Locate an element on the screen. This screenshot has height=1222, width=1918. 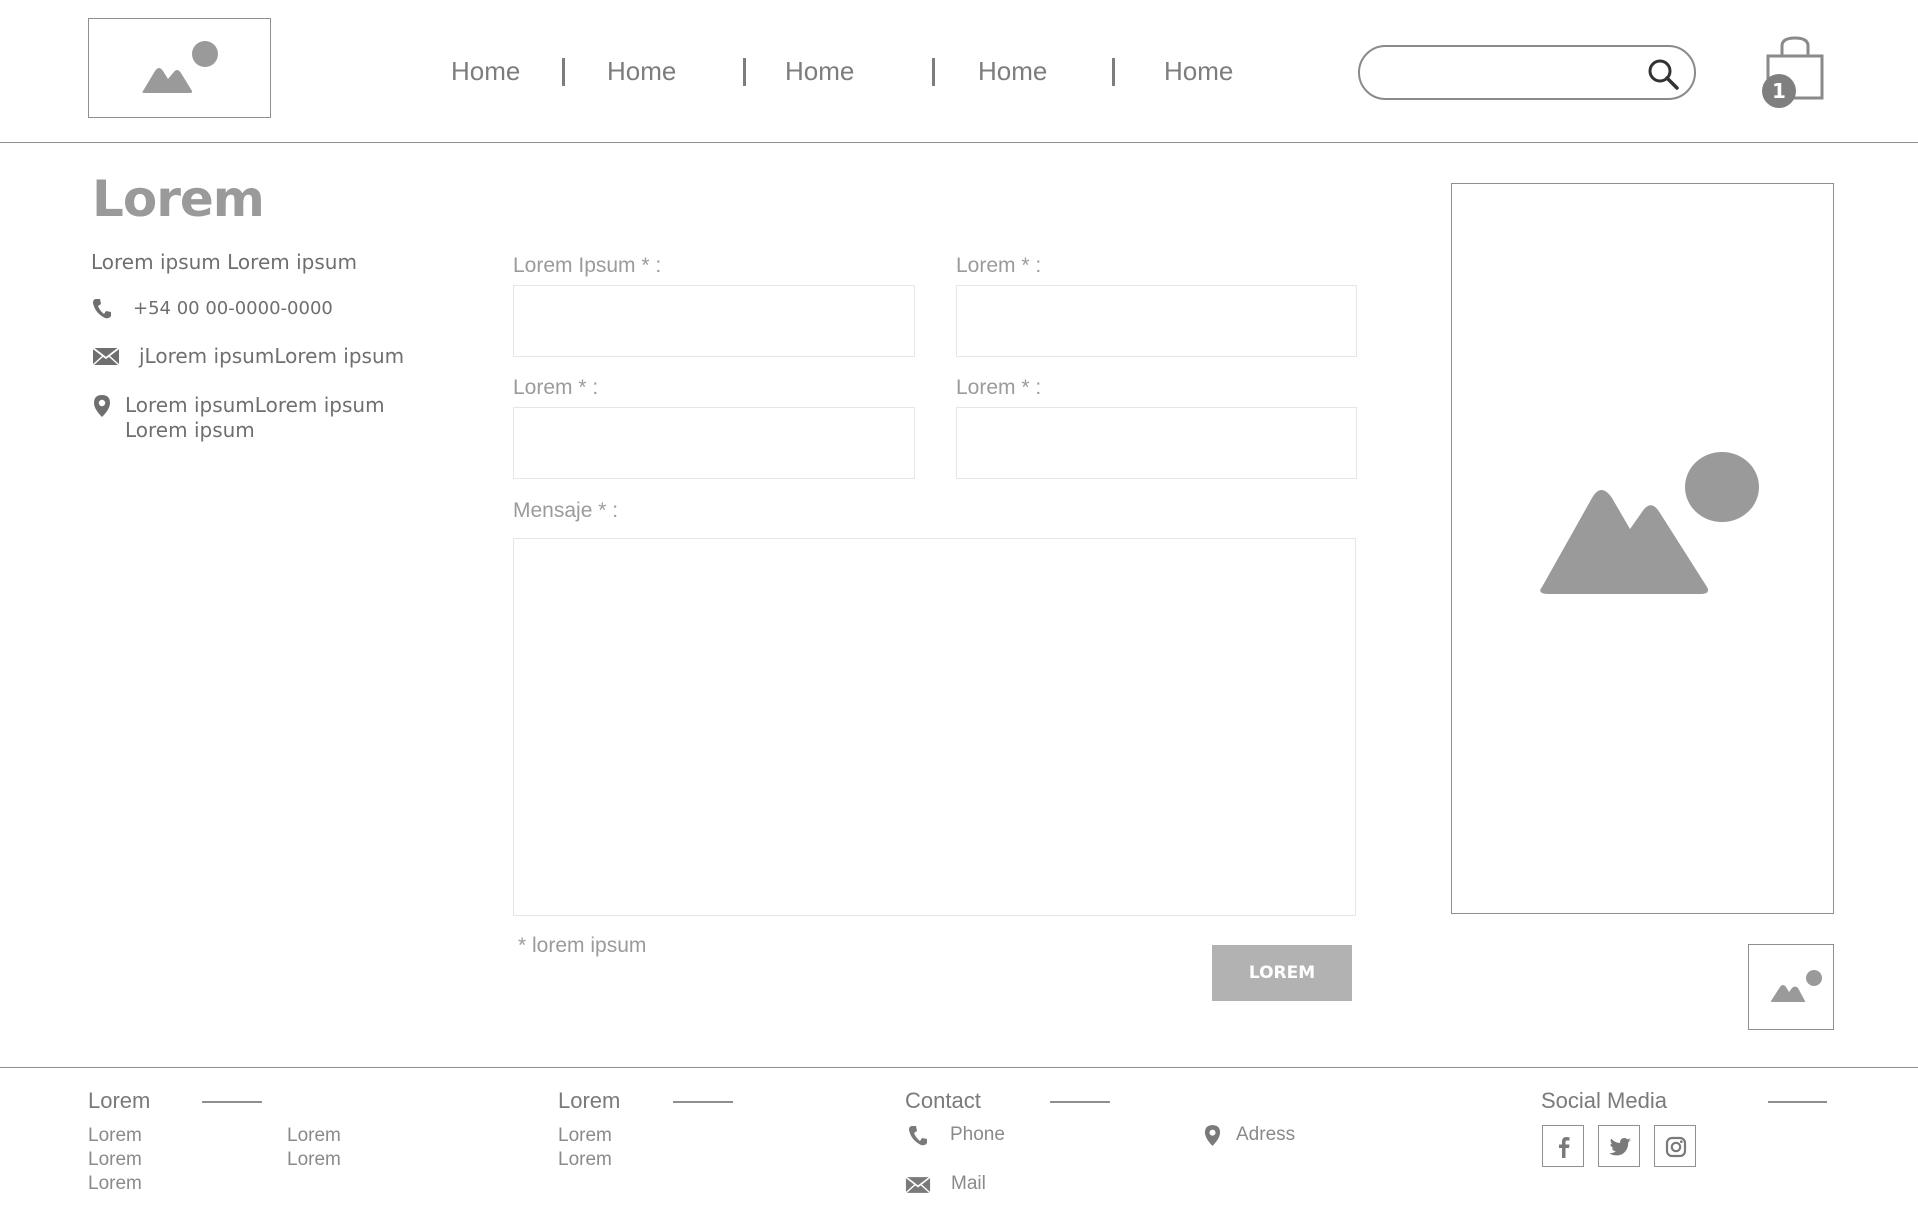
facebook-button is located at coordinates (1563, 1146).